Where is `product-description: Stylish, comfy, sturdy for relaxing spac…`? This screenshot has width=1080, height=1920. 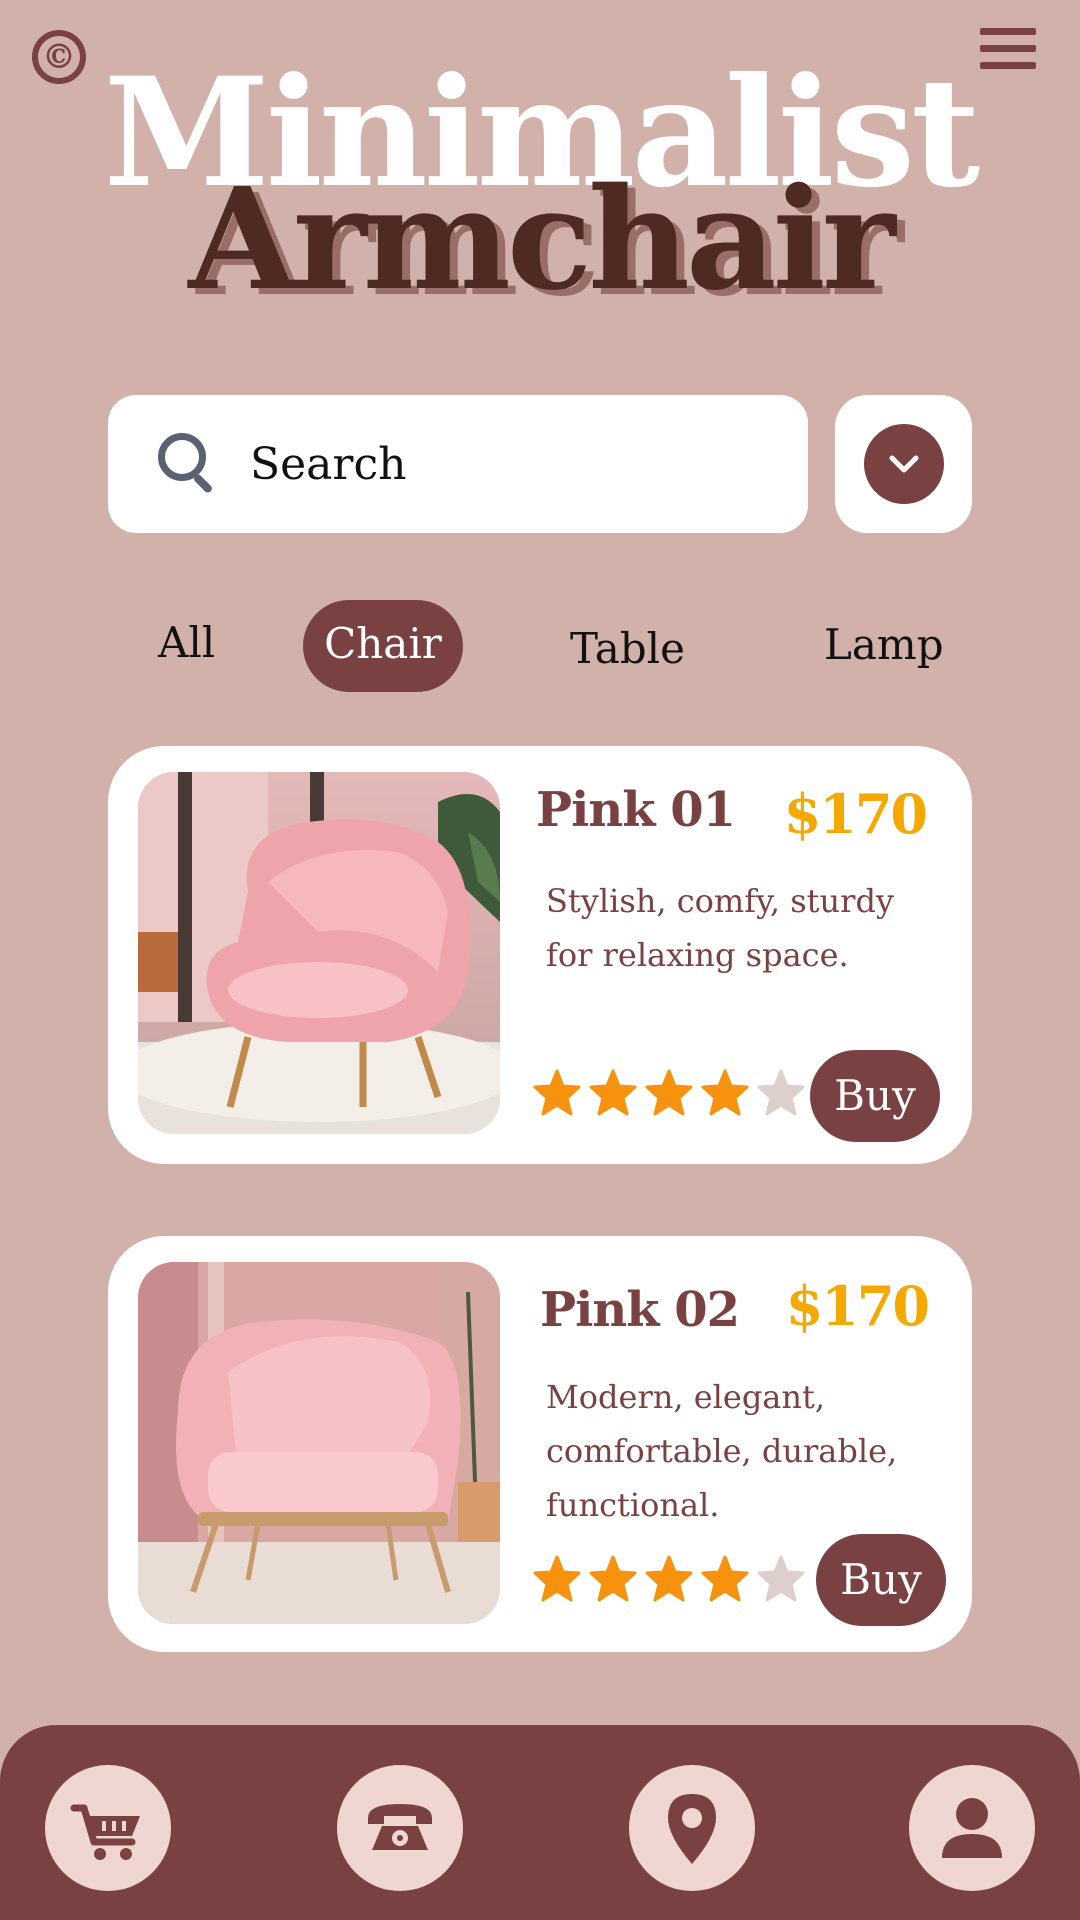
product-description: Stylish, comfy, sturdy for relaxing spac… is located at coordinates (720, 928).